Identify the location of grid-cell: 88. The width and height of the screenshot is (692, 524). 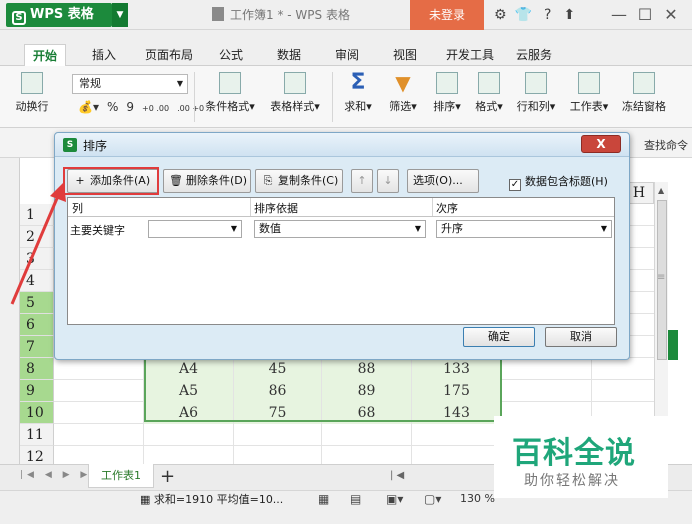
(367, 369).